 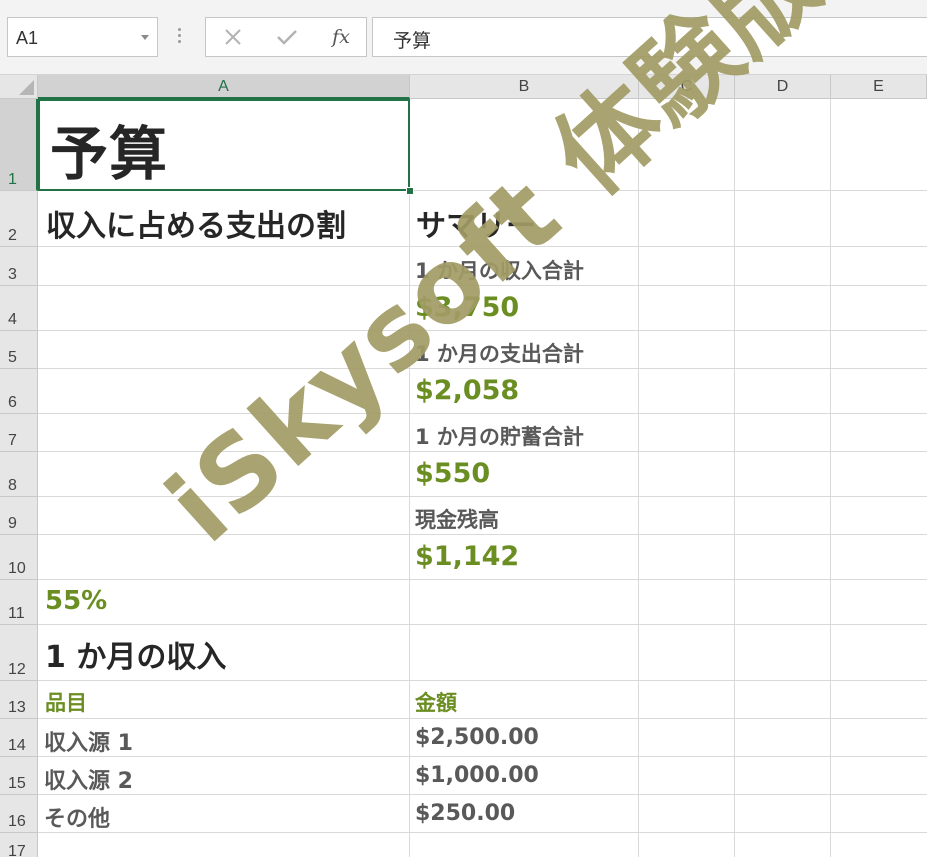 What do you see at coordinates (649, 37) in the screenshot?
I see `formula-input: 予算` at bounding box center [649, 37].